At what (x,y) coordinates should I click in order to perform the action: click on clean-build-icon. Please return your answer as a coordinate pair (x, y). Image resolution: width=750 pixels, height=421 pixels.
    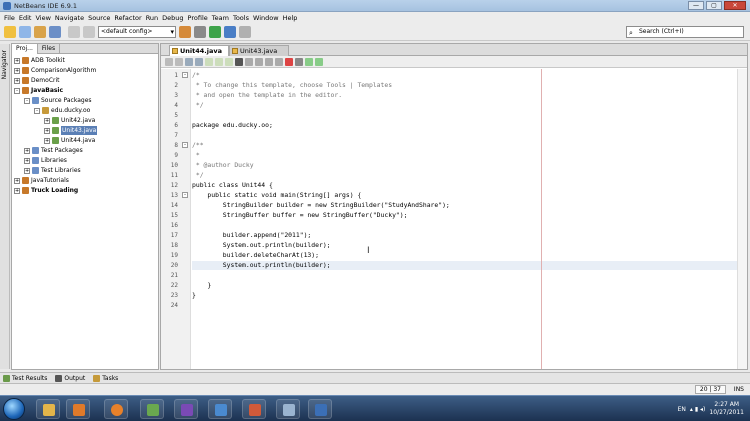
    Looking at the image, I should click on (185, 31).